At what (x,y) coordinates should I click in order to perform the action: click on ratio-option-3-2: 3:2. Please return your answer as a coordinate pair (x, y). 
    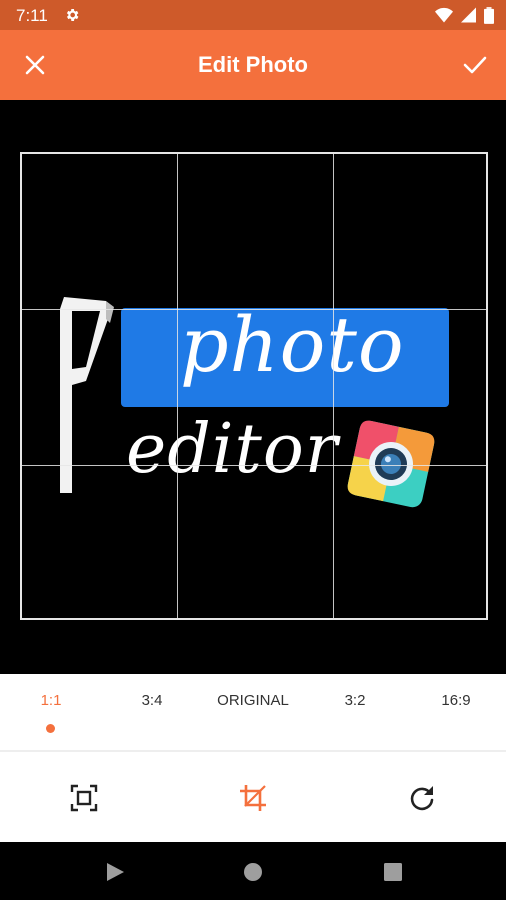
    Looking at the image, I should click on (355, 700).